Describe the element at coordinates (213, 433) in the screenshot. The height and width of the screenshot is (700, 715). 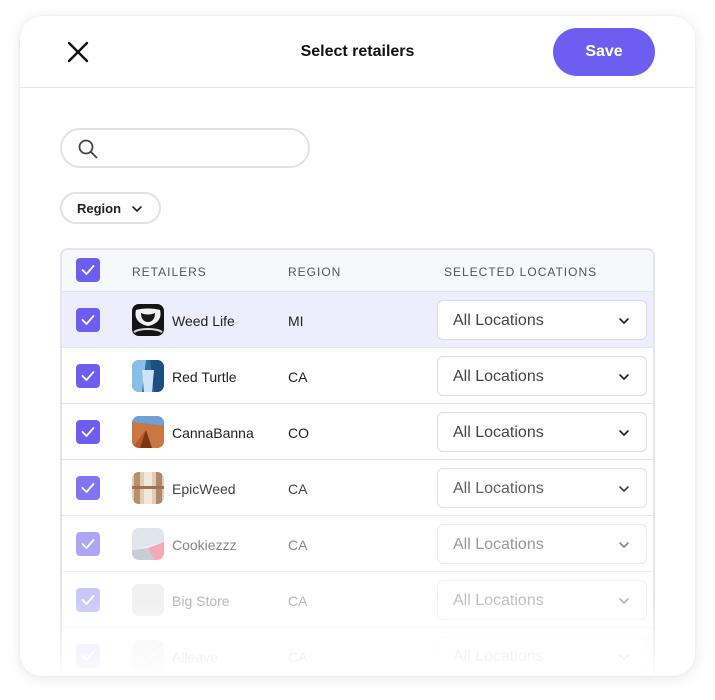
I see `retailer-name: CannaBanna` at that location.